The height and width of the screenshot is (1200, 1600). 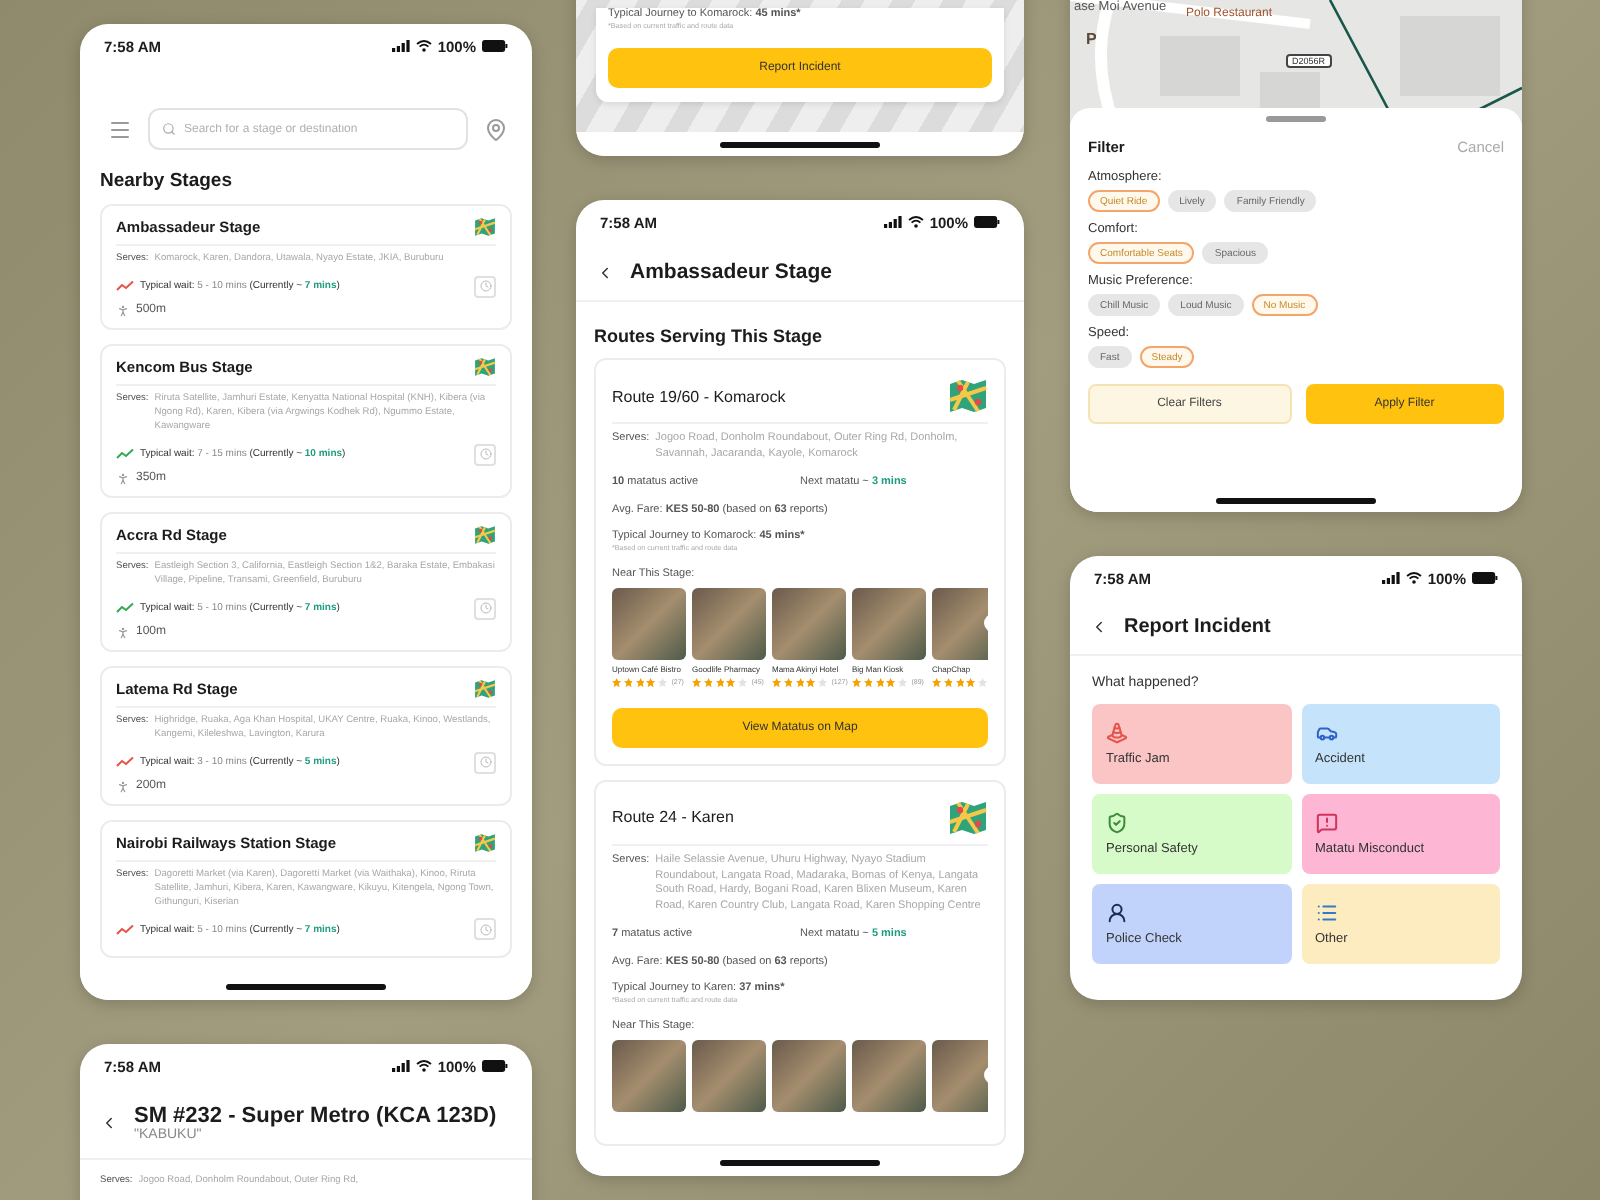 What do you see at coordinates (731, 272) in the screenshot?
I see `screen-title: Ambassadeur Stage` at bounding box center [731, 272].